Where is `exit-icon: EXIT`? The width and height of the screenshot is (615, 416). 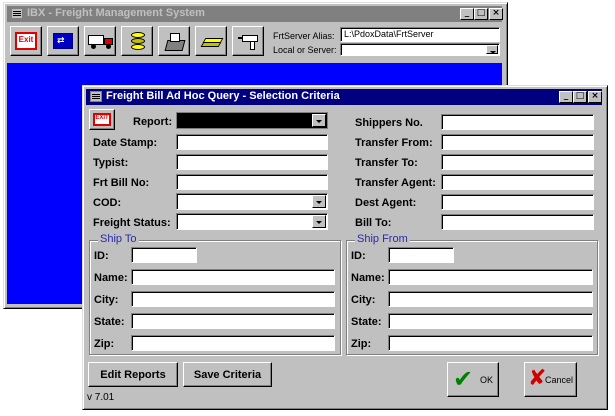 exit-icon: EXIT is located at coordinates (102, 119).